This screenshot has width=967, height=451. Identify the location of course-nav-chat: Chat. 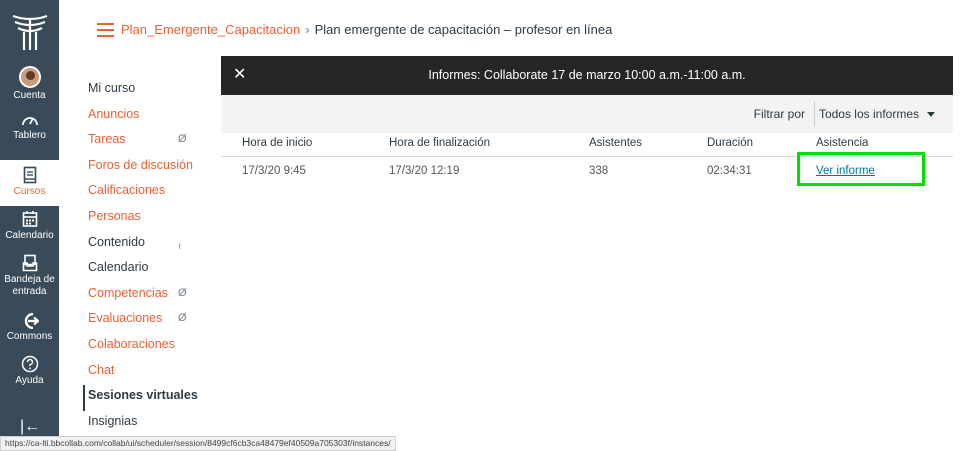
(155, 373).